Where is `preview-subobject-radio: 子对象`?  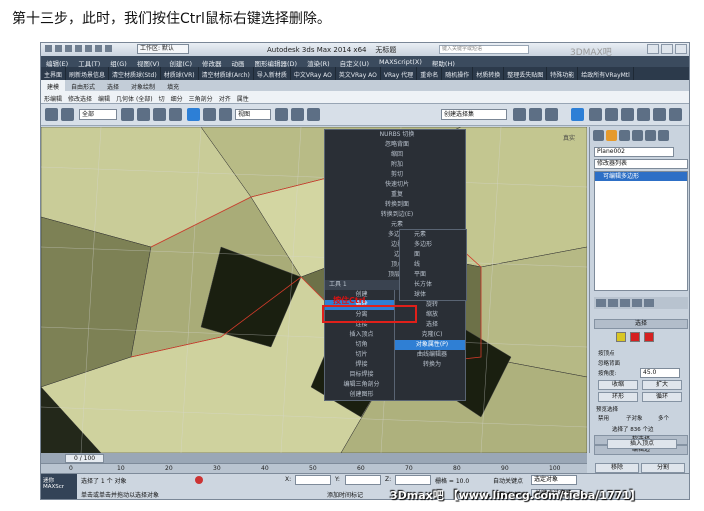 preview-subobject-radio: 子对象 is located at coordinates (634, 418).